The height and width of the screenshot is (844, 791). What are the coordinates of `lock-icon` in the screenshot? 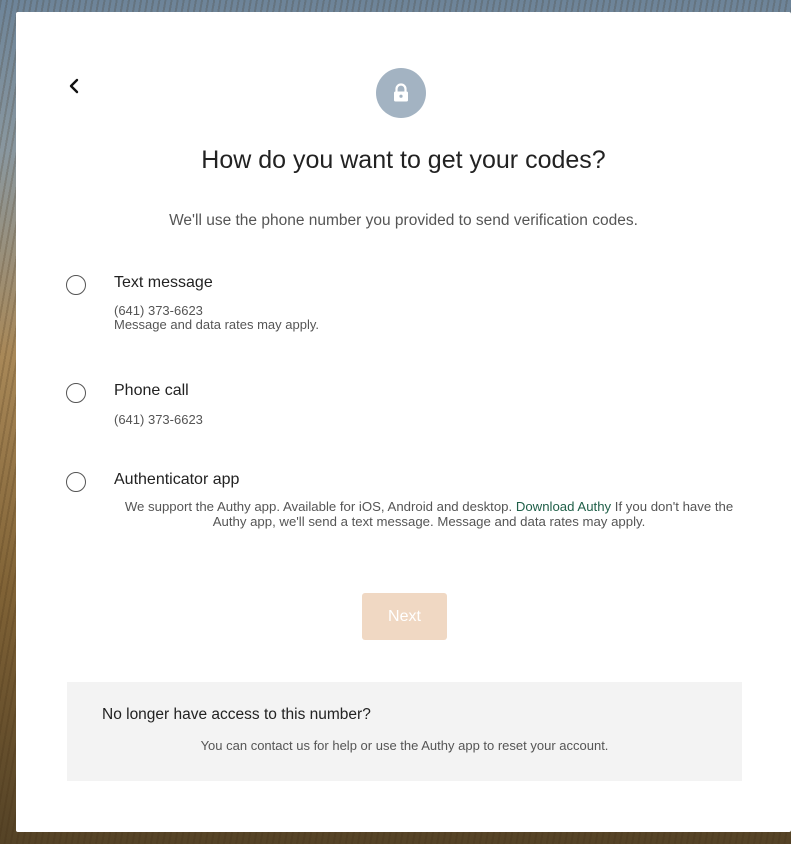 It's located at (401, 92).